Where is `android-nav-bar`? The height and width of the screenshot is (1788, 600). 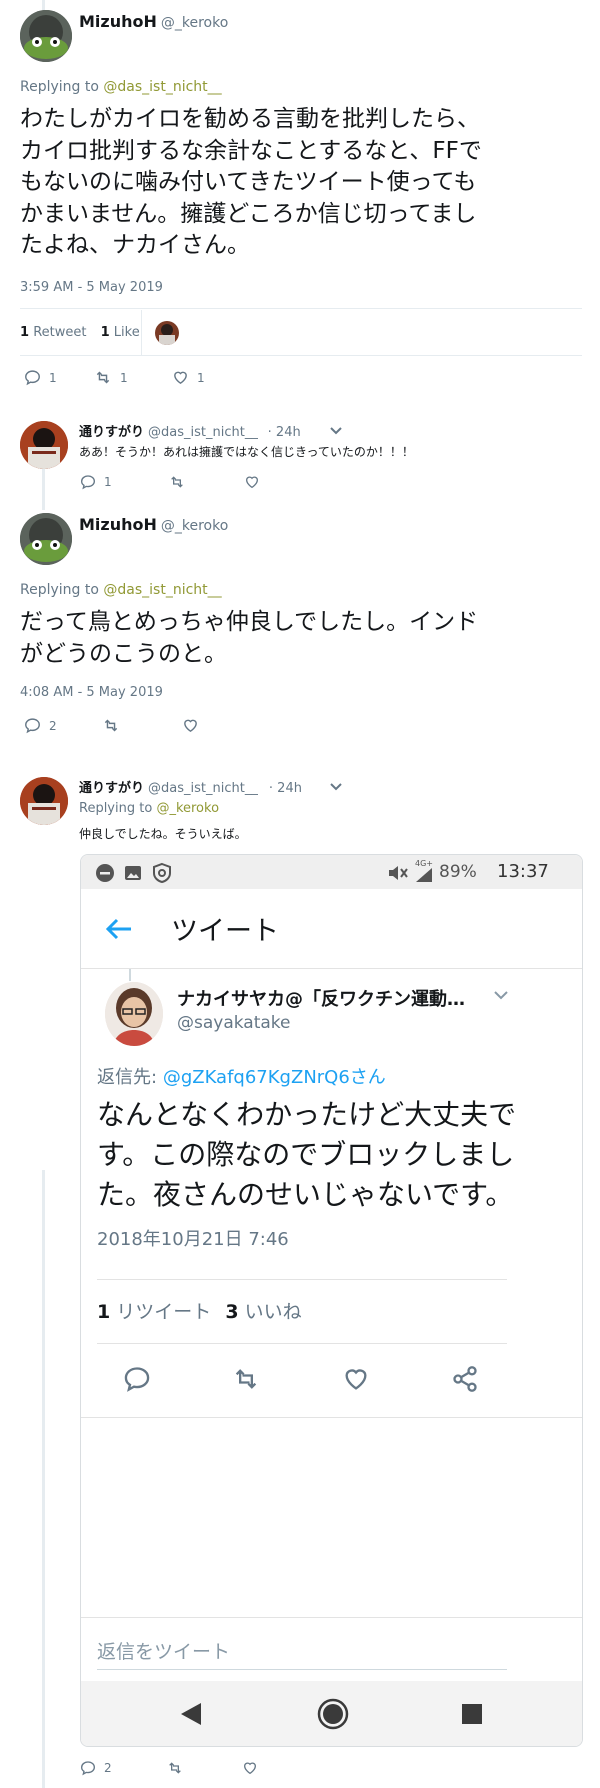 android-nav-bar is located at coordinates (331, 1713).